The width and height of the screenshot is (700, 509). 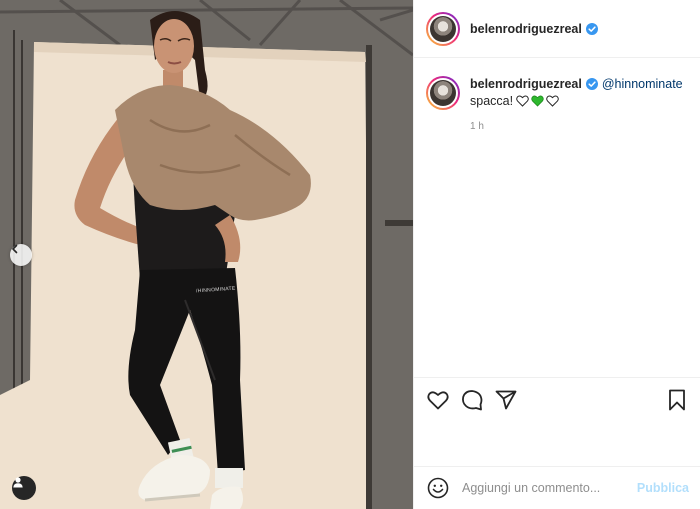 I want to click on heart-outline-icon, so click(x=438, y=400).